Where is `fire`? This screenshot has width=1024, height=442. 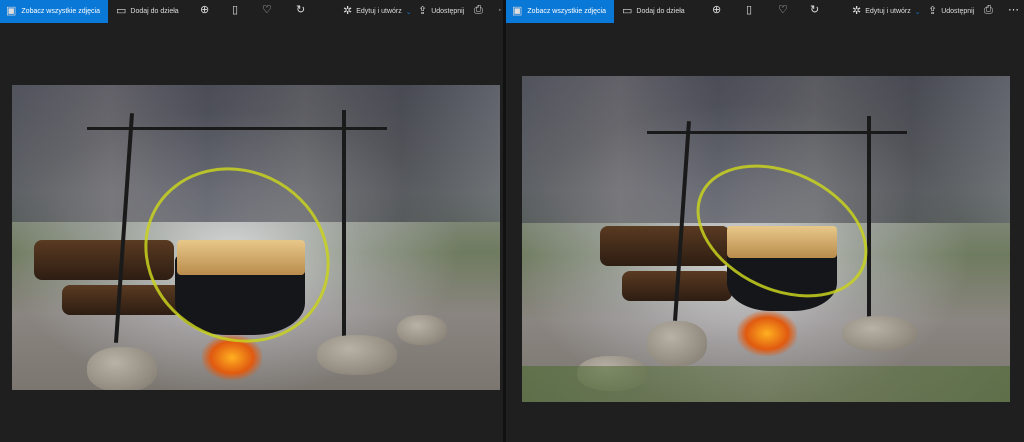
fire is located at coordinates (767, 333).